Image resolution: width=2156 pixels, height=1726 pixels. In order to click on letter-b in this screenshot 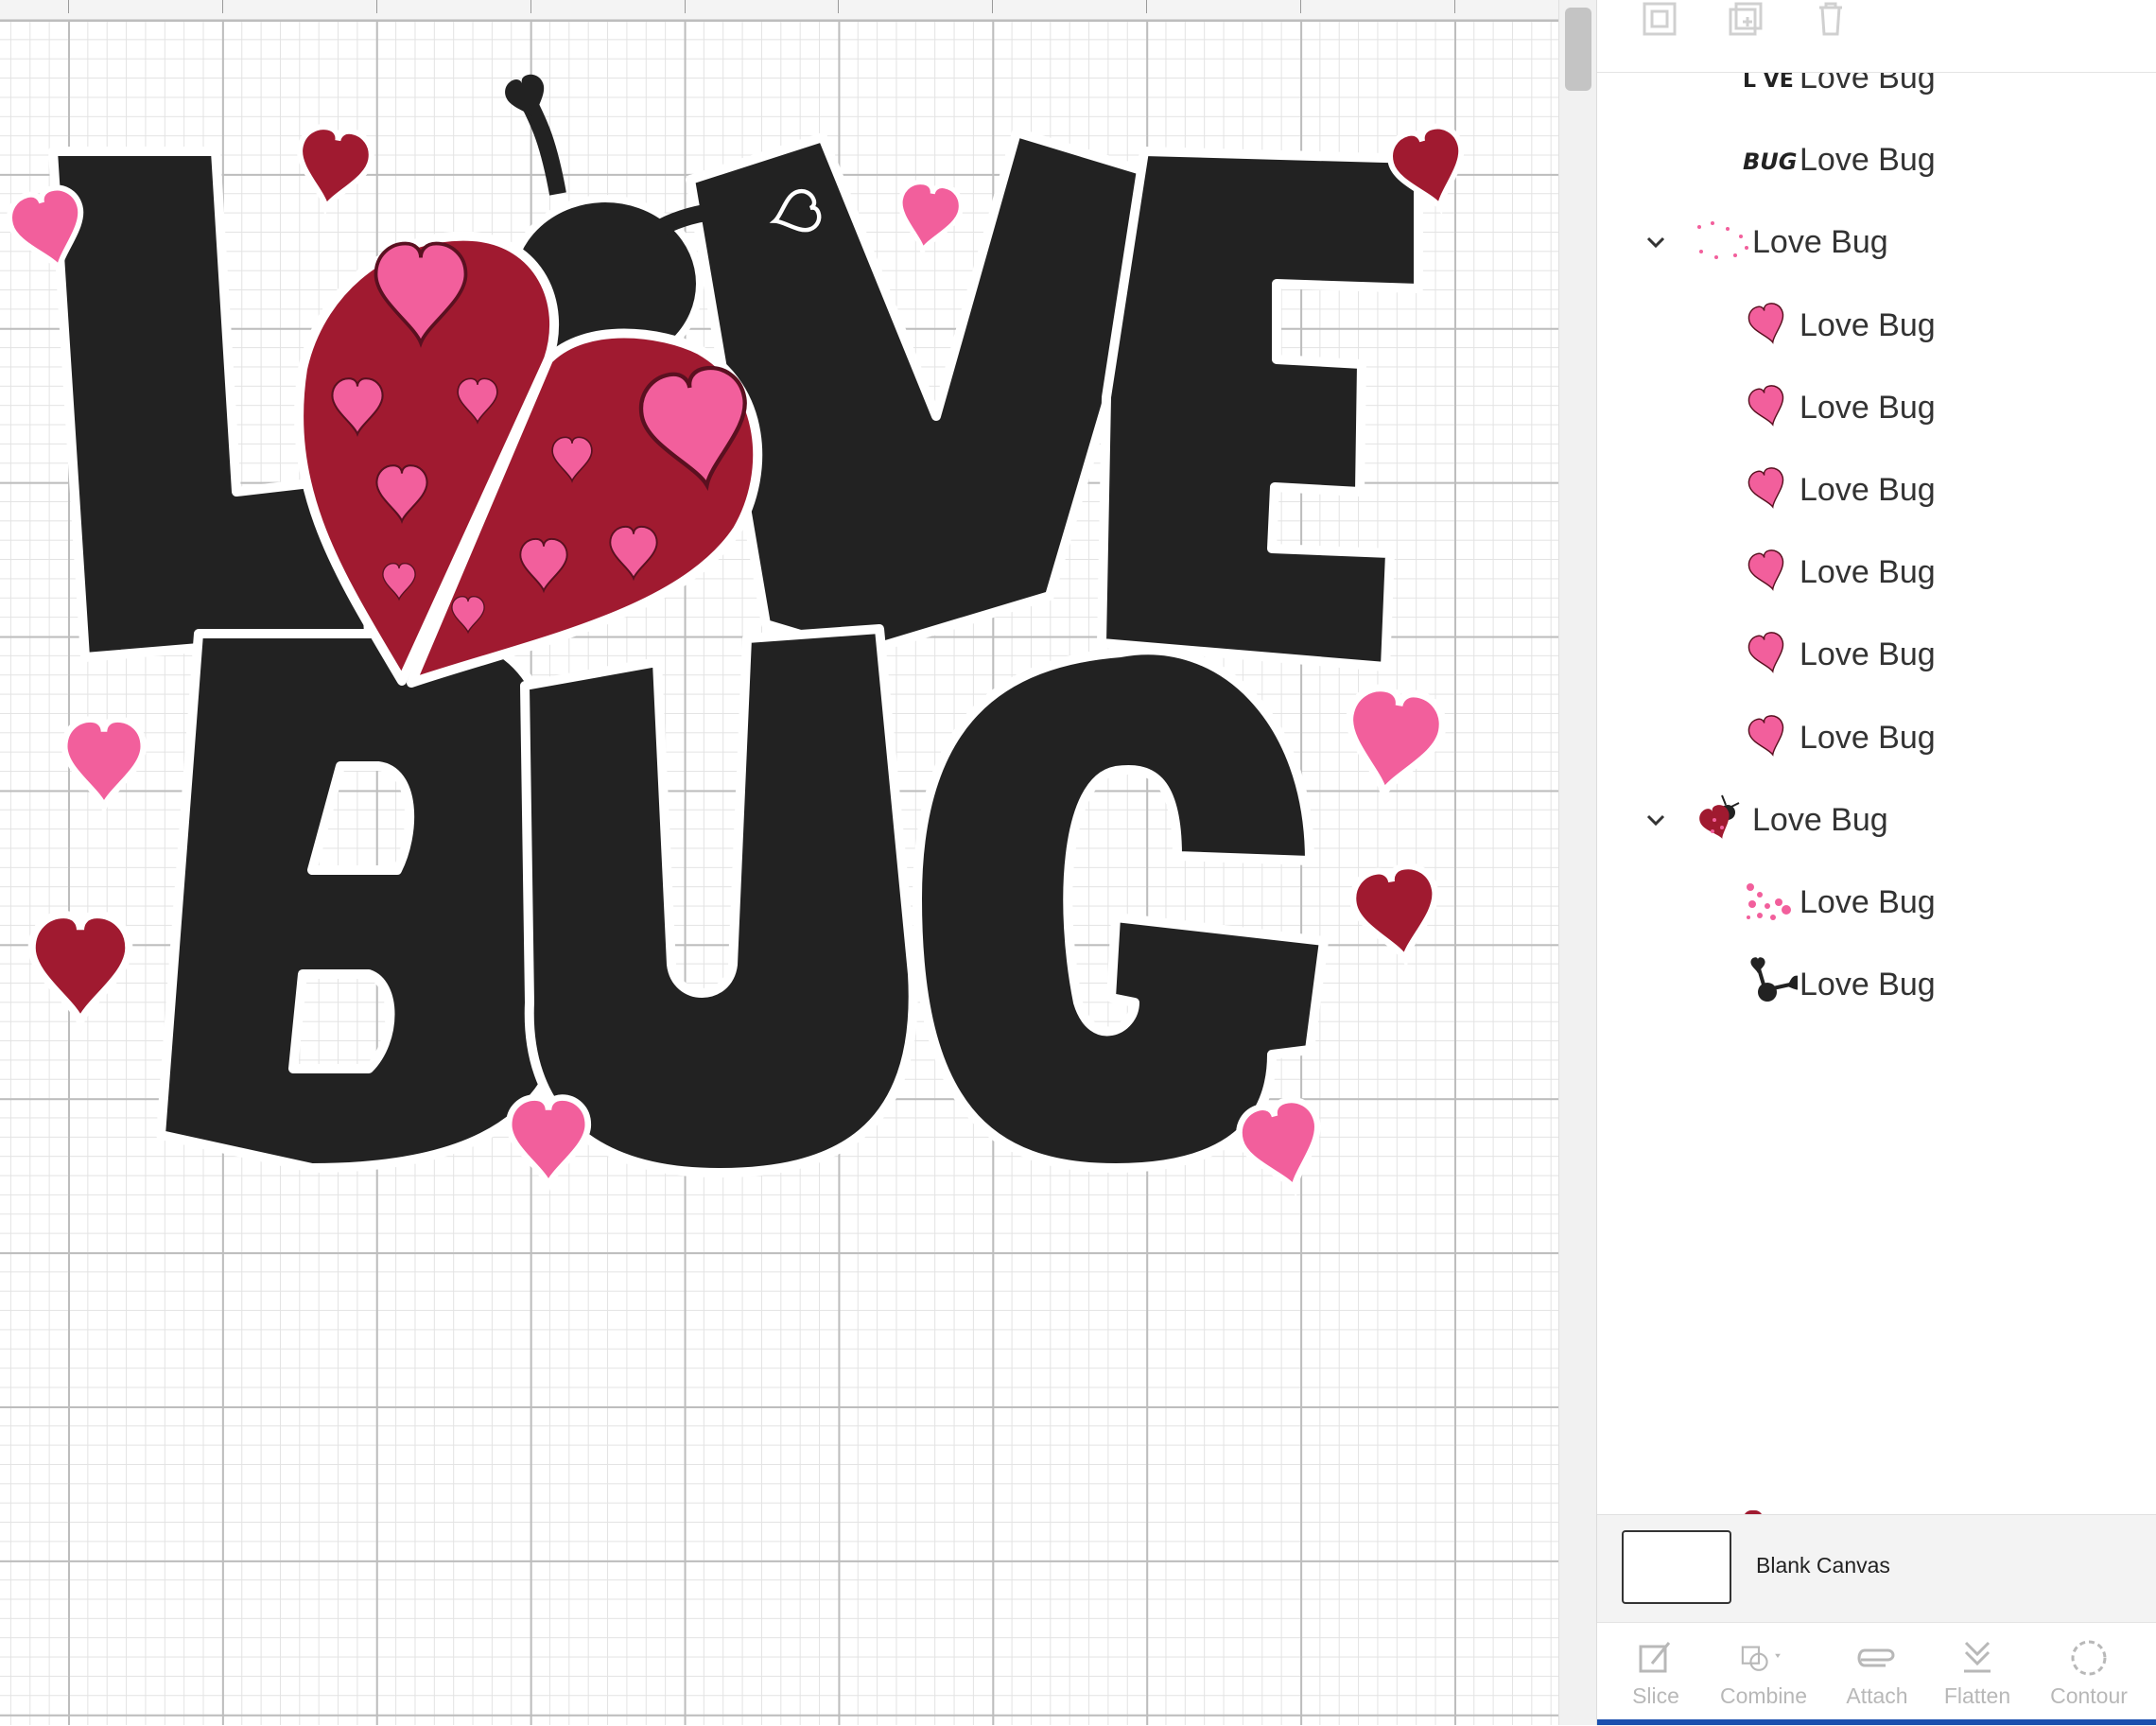, I will do `click(366, 901)`.